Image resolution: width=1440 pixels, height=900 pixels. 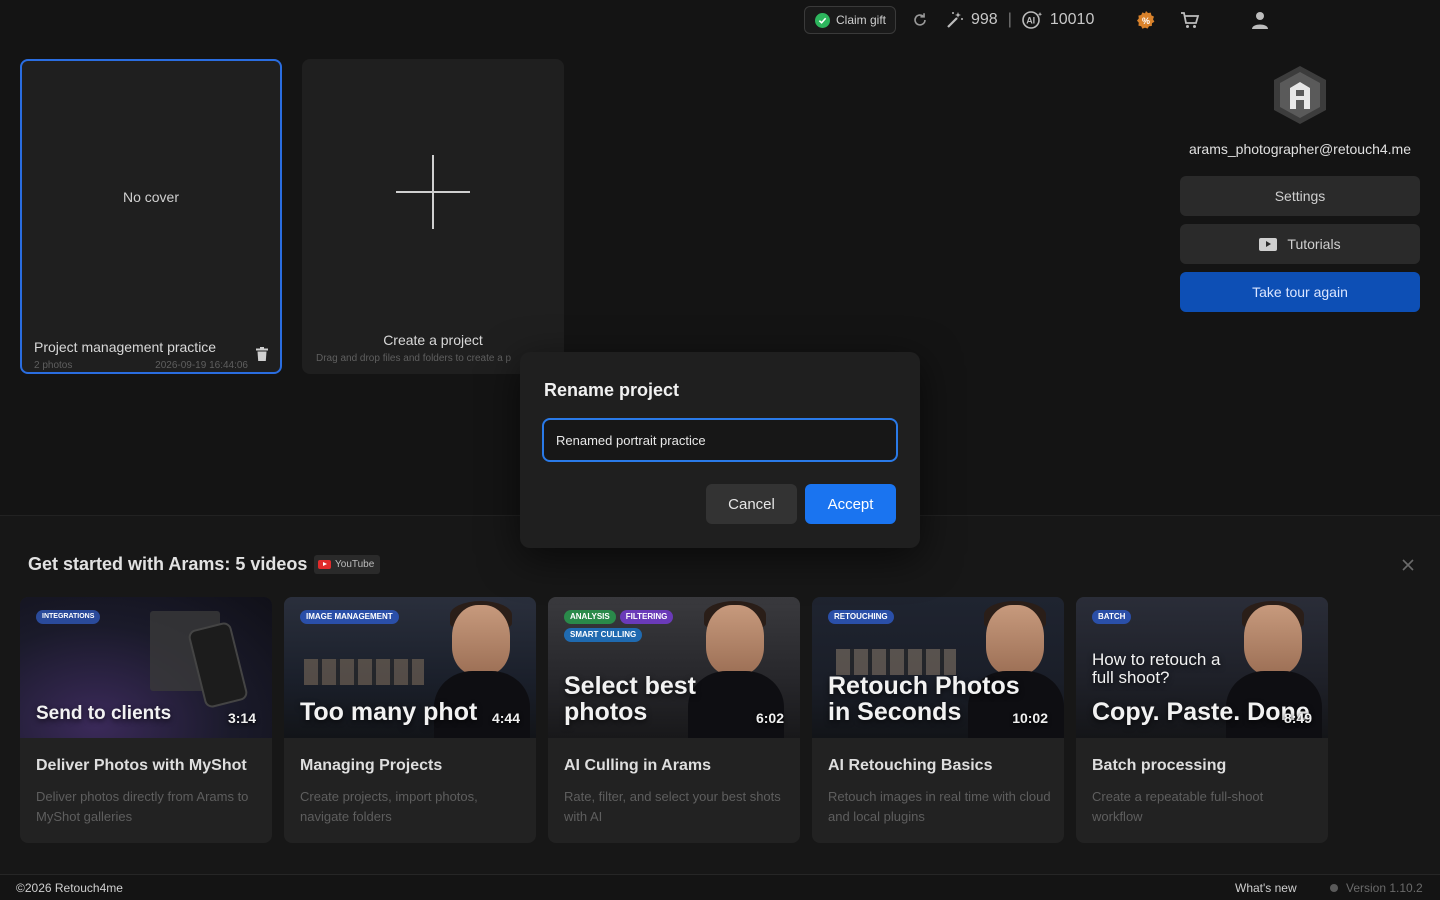 What do you see at coordinates (1159, 765) in the screenshot?
I see `video-title: Batch processing` at bounding box center [1159, 765].